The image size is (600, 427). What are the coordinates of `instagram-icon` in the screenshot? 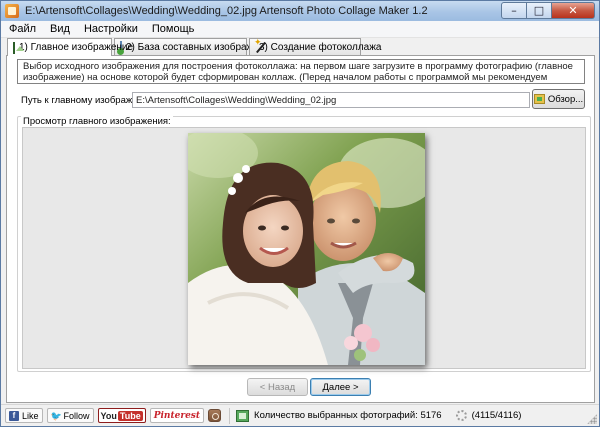 It's located at (215, 415).